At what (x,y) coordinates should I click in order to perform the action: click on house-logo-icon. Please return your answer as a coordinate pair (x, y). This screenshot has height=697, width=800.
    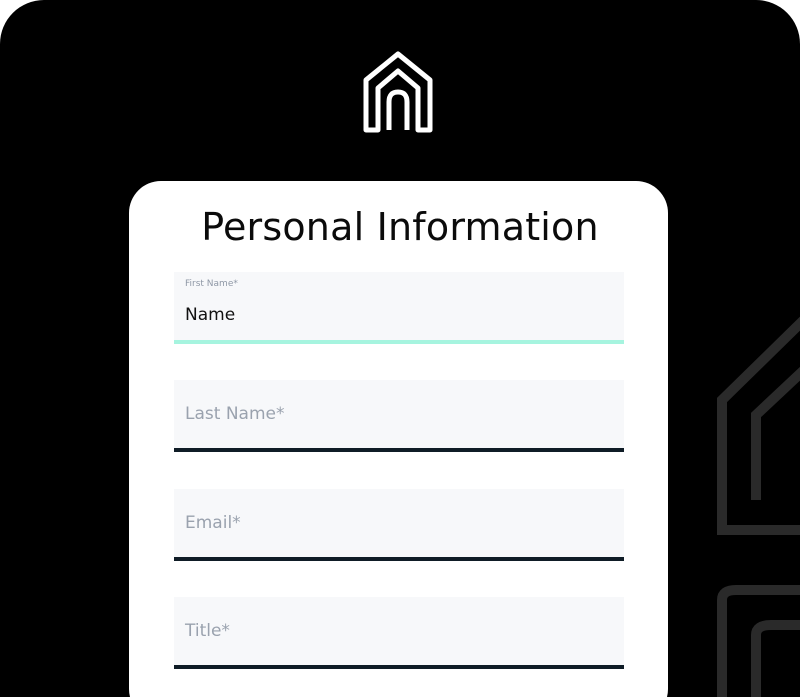
    Looking at the image, I should click on (398, 92).